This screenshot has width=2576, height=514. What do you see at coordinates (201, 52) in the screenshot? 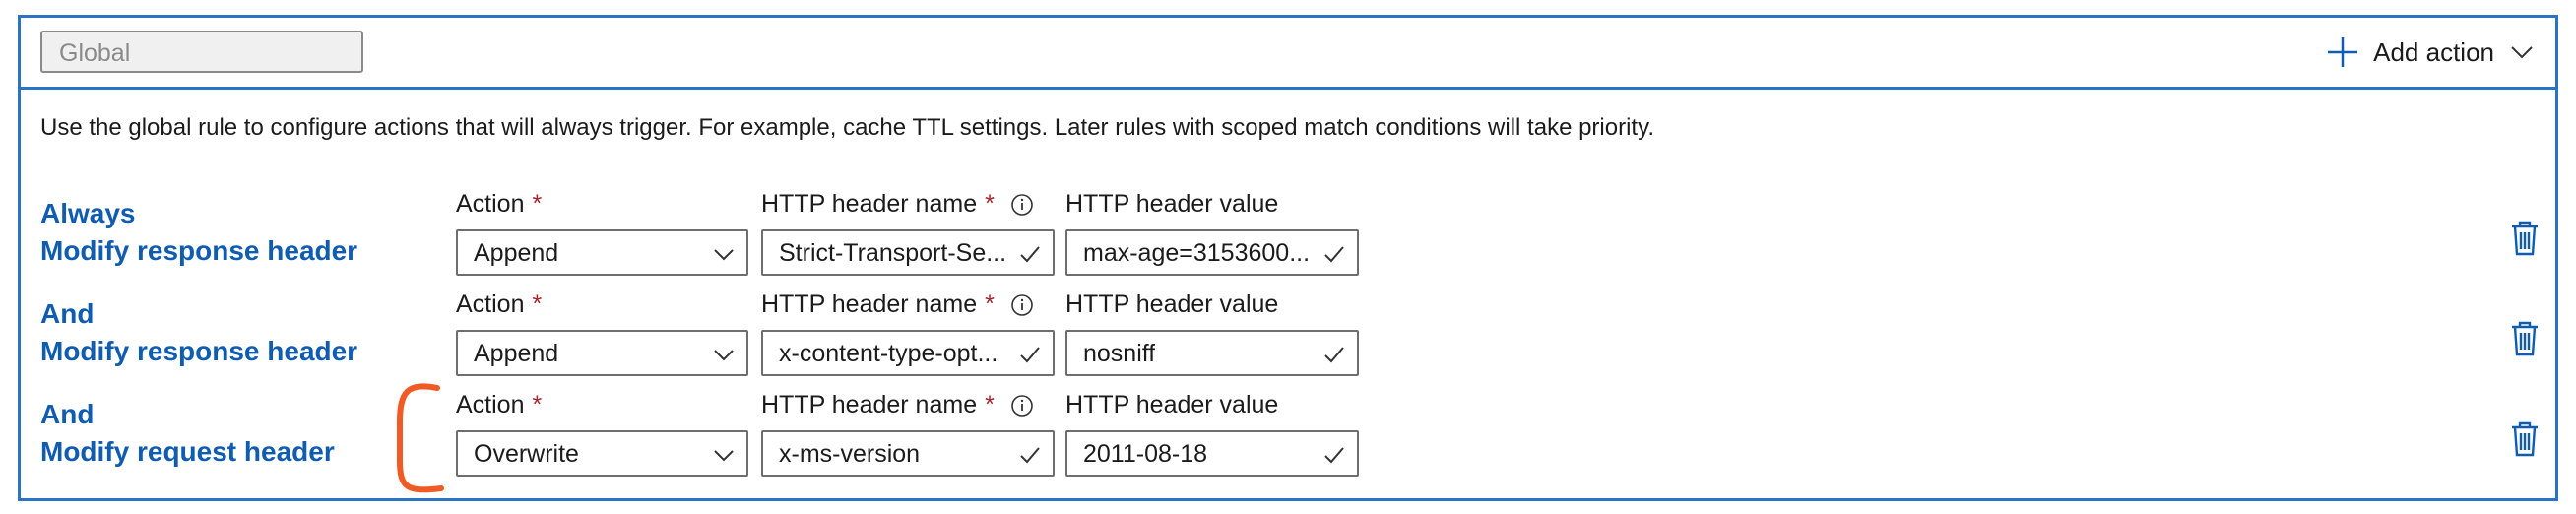
I see `rule-name-field: Global` at bounding box center [201, 52].